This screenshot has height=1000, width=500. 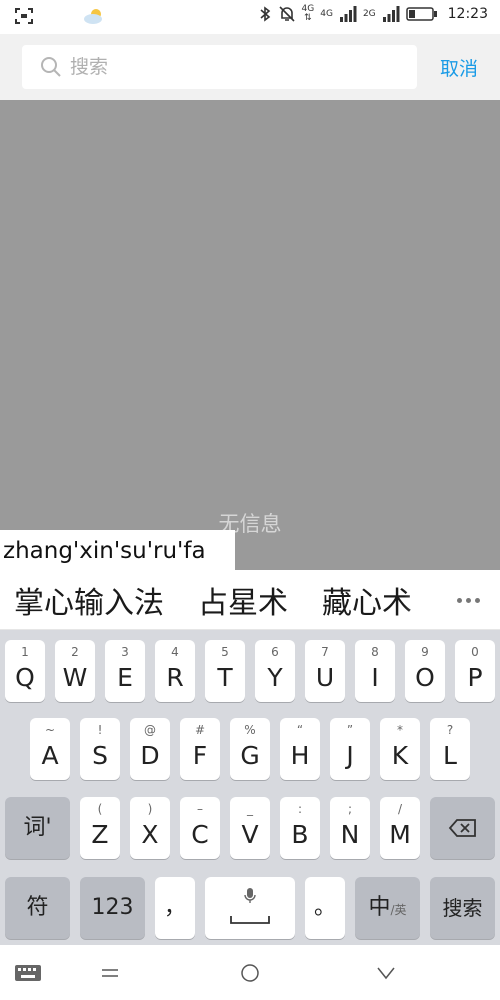 I want to click on navigation-bar, so click(x=250, y=972).